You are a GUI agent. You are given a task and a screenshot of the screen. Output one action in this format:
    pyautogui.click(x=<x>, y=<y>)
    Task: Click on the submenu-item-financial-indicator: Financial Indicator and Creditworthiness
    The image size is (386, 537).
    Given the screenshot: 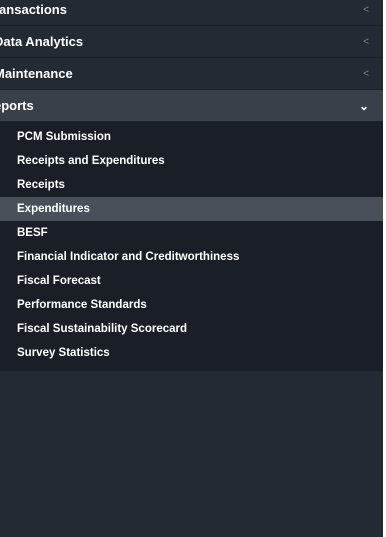 What is the action you would take?
    pyautogui.click(x=191, y=257)
    